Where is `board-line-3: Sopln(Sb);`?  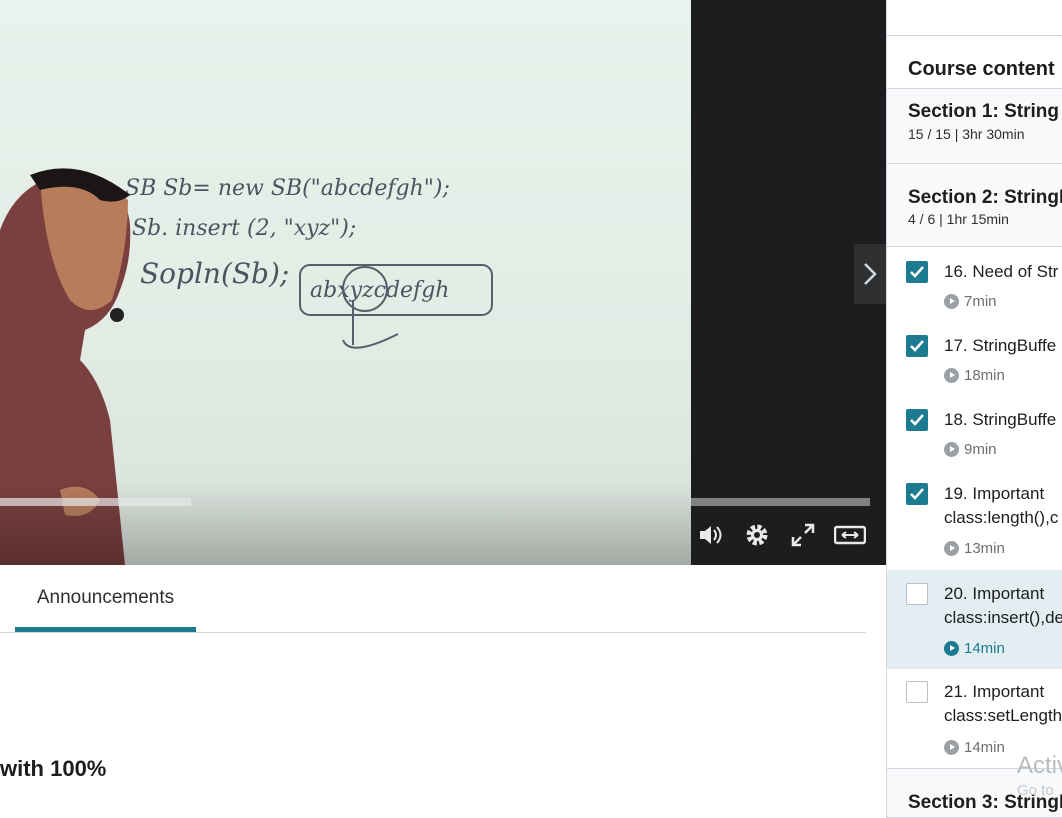 board-line-3: Sopln(Sb); is located at coordinates (214, 273).